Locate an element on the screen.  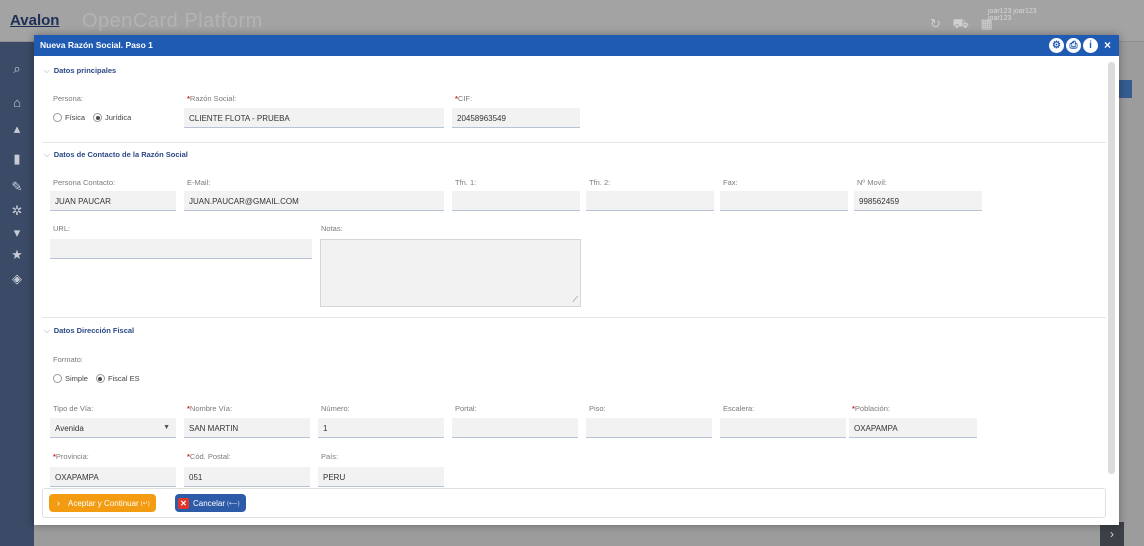
formato-label: Formato: is located at coordinates (68, 359).